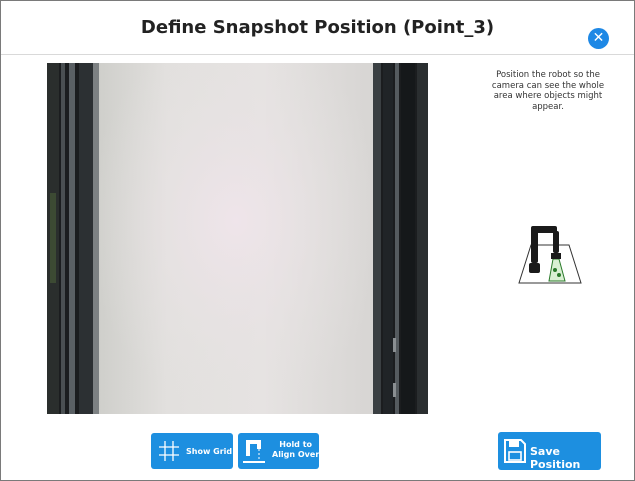 The width and height of the screenshot is (635, 481). What do you see at coordinates (550, 254) in the screenshot?
I see `robot-camera-icon` at bounding box center [550, 254].